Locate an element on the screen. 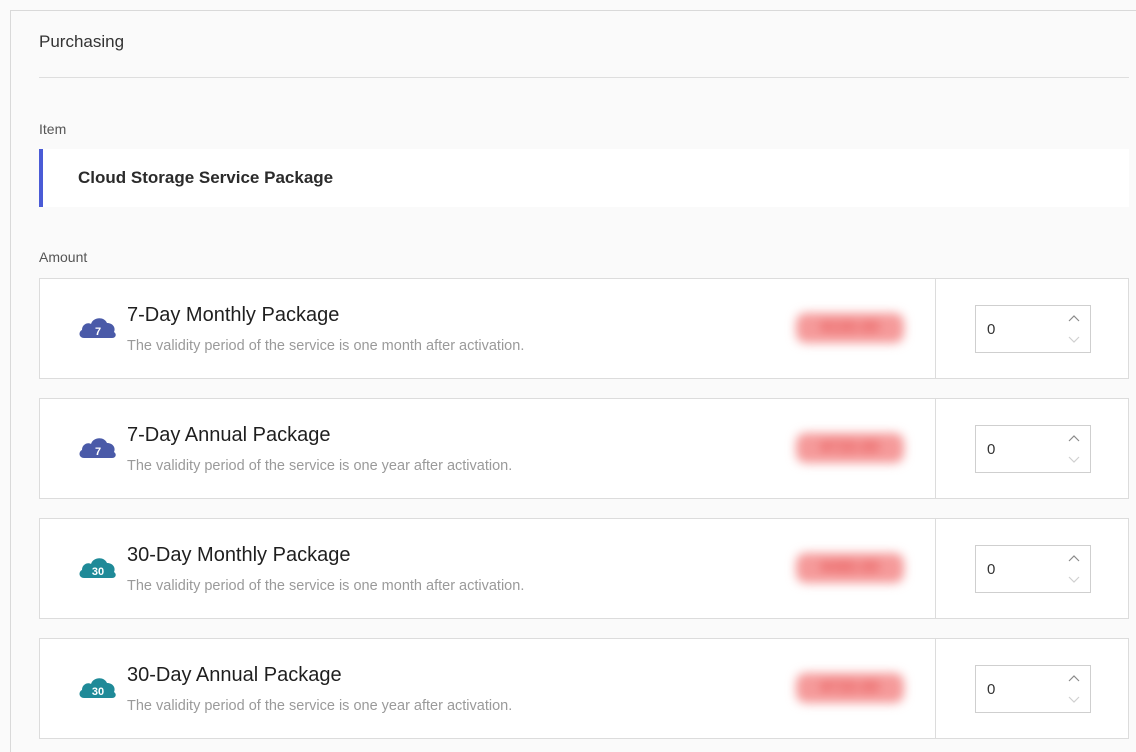 This screenshot has height=752, width=1136. package-name: 7-Day Monthly Package is located at coordinates (233, 315).